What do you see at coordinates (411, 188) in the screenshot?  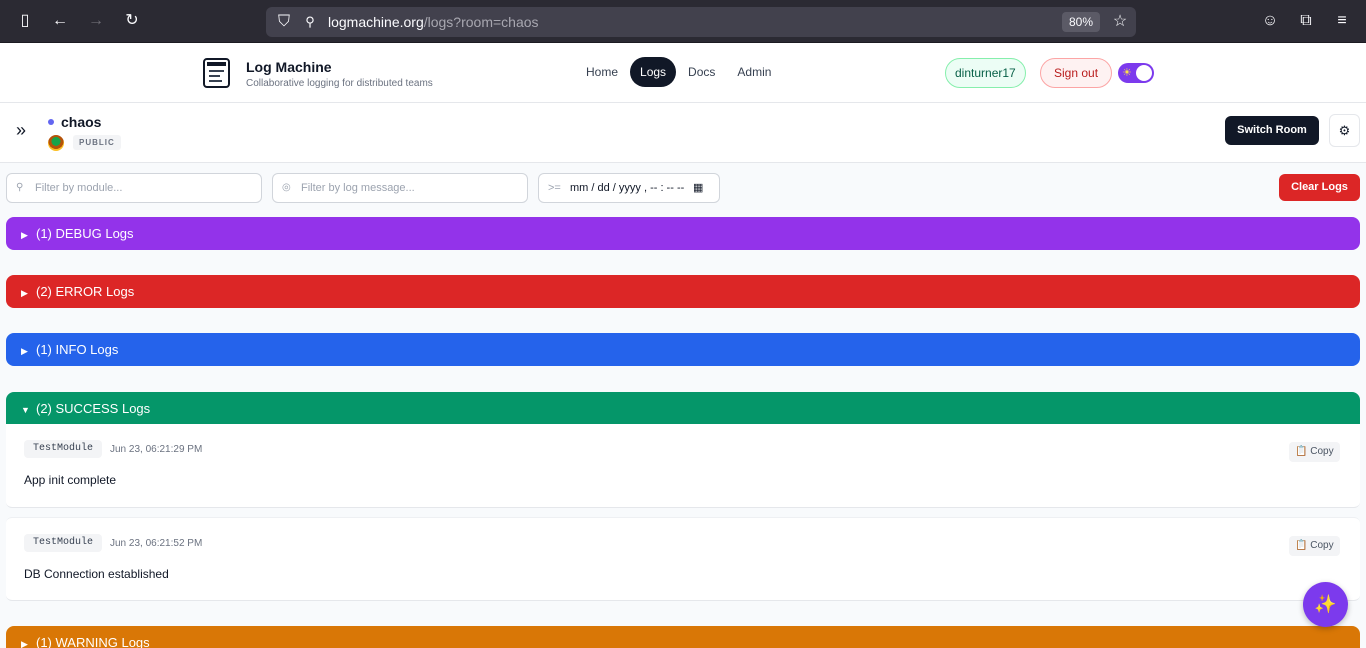 I see `message-filter-input` at bounding box center [411, 188].